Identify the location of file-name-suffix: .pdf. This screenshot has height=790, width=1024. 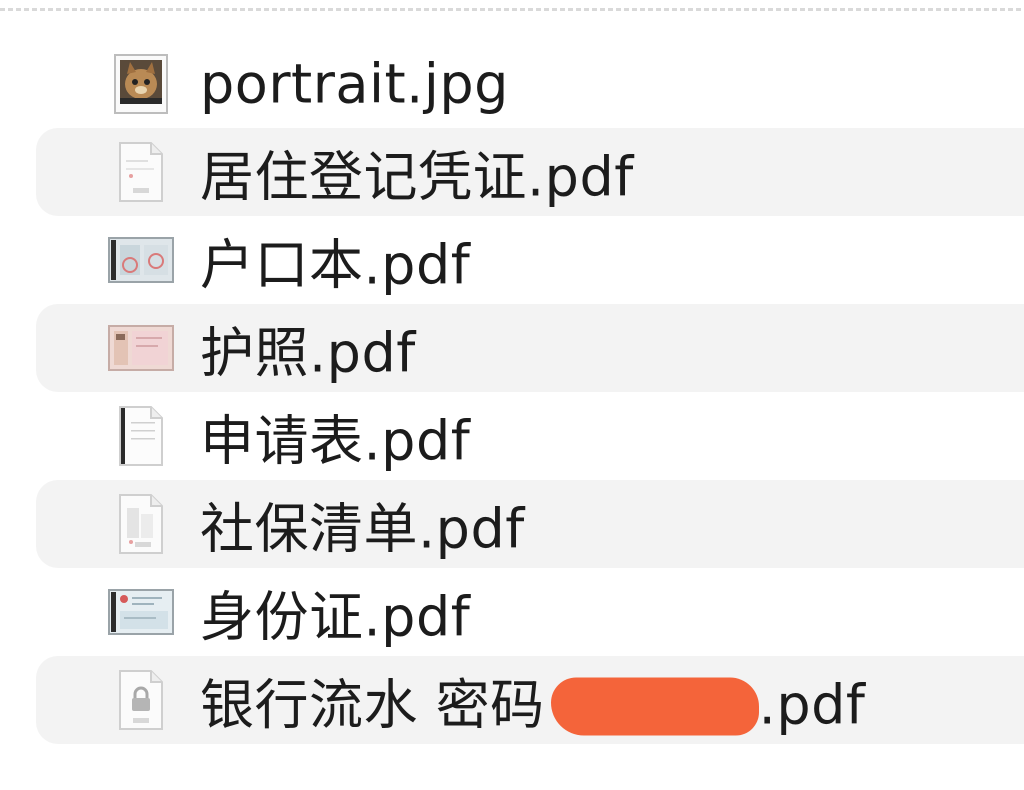
(812, 705).